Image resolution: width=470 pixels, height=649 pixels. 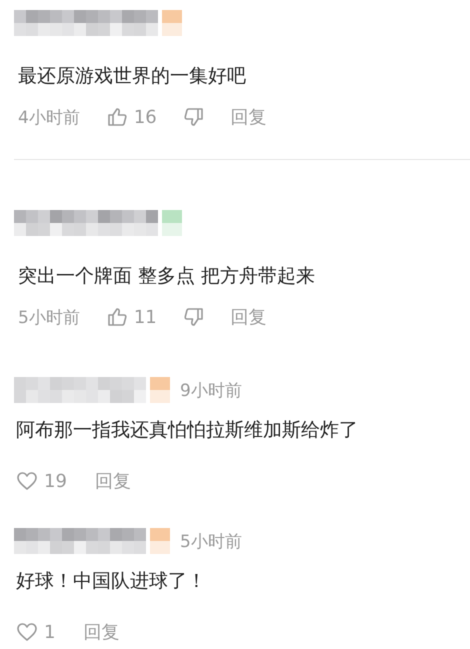 I want to click on like-button: 19, so click(x=41, y=481).